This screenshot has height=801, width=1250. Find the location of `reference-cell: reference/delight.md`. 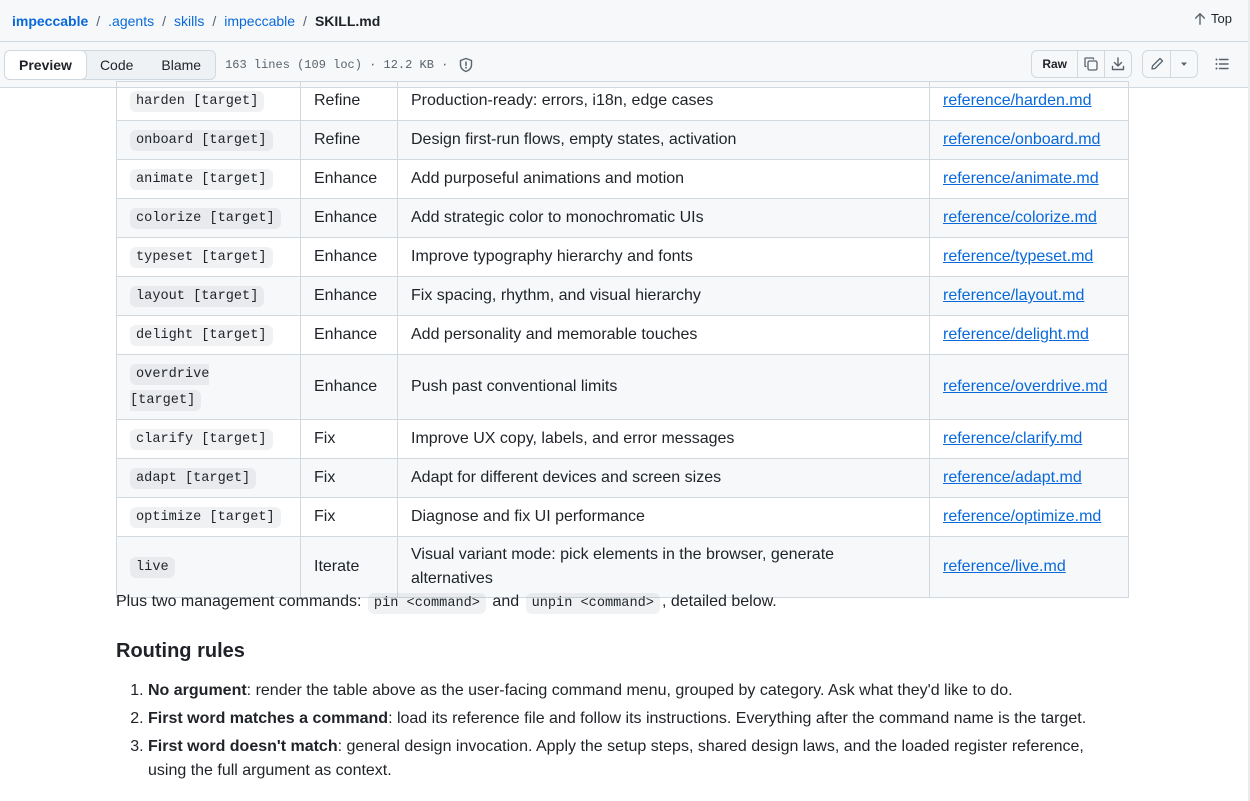

reference-cell: reference/delight.md is located at coordinates (1029, 335).